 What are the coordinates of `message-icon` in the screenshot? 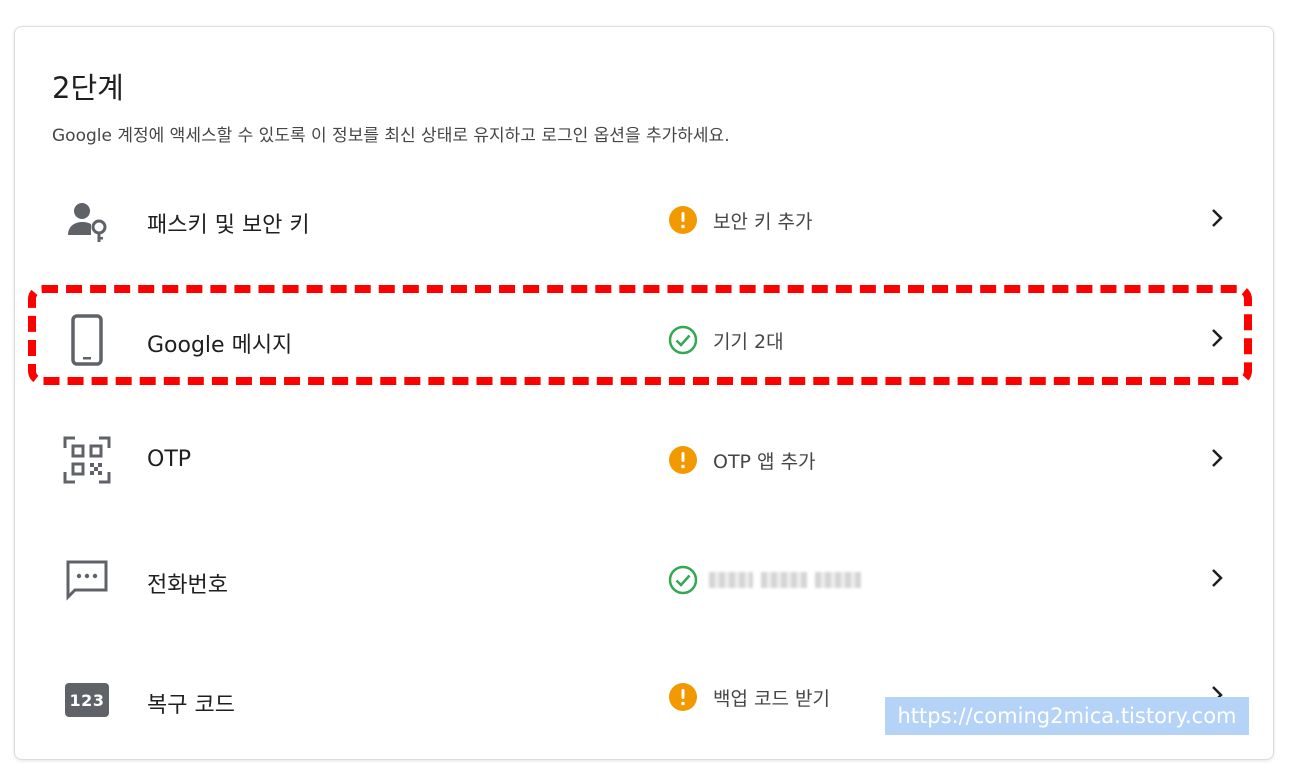 It's located at (87, 581).